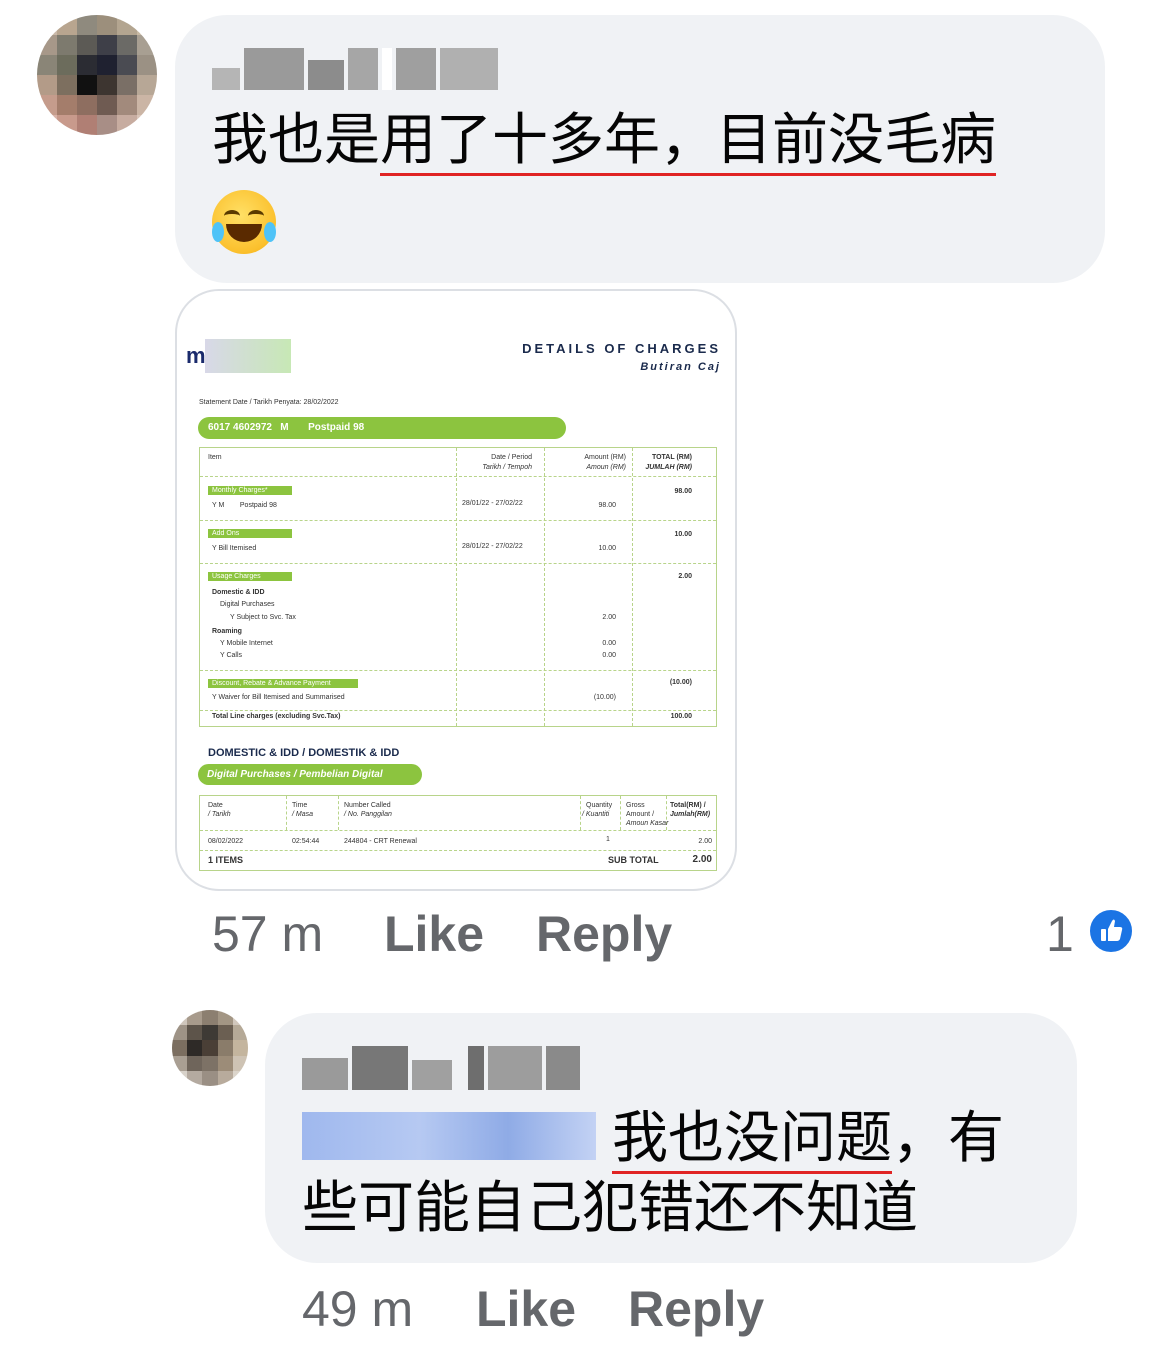  What do you see at coordinates (696, 1309) in the screenshot?
I see `reply-reply-button: Reply` at bounding box center [696, 1309].